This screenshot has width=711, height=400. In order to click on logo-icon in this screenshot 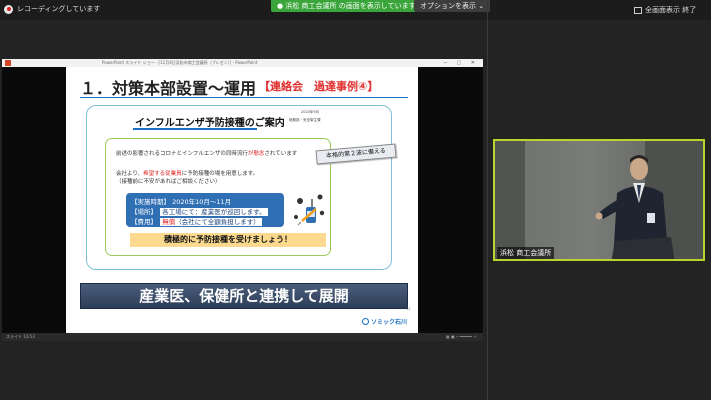, I will do `click(365, 321)`.